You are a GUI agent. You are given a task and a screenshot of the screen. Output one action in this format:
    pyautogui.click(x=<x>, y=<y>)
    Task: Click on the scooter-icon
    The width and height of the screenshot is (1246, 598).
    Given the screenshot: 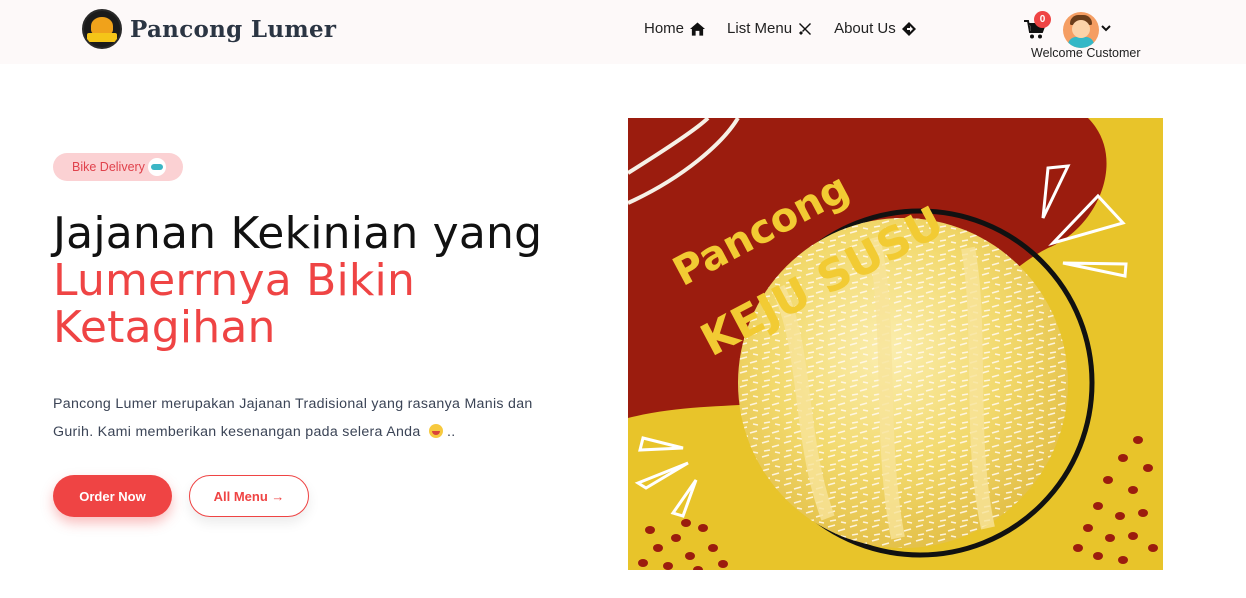 What is the action you would take?
    pyautogui.click(x=156, y=167)
    